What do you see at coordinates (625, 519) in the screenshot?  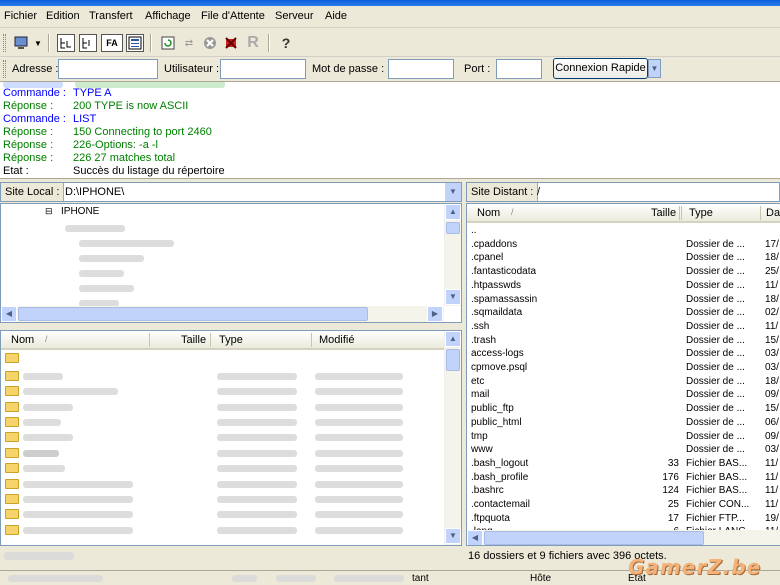 I see `table-row: .ftpquota 17 Fichier FTP... 19/` at bounding box center [625, 519].